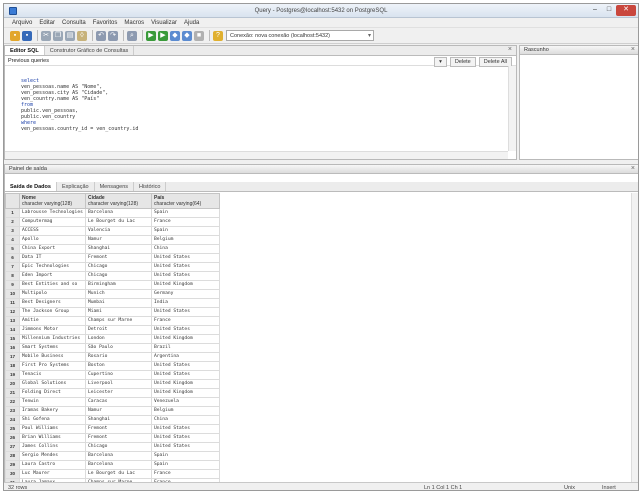 This screenshot has width=642, height=494. What do you see at coordinates (52, 231) in the screenshot?
I see `cell-name: ACCESS` at bounding box center [52, 231].